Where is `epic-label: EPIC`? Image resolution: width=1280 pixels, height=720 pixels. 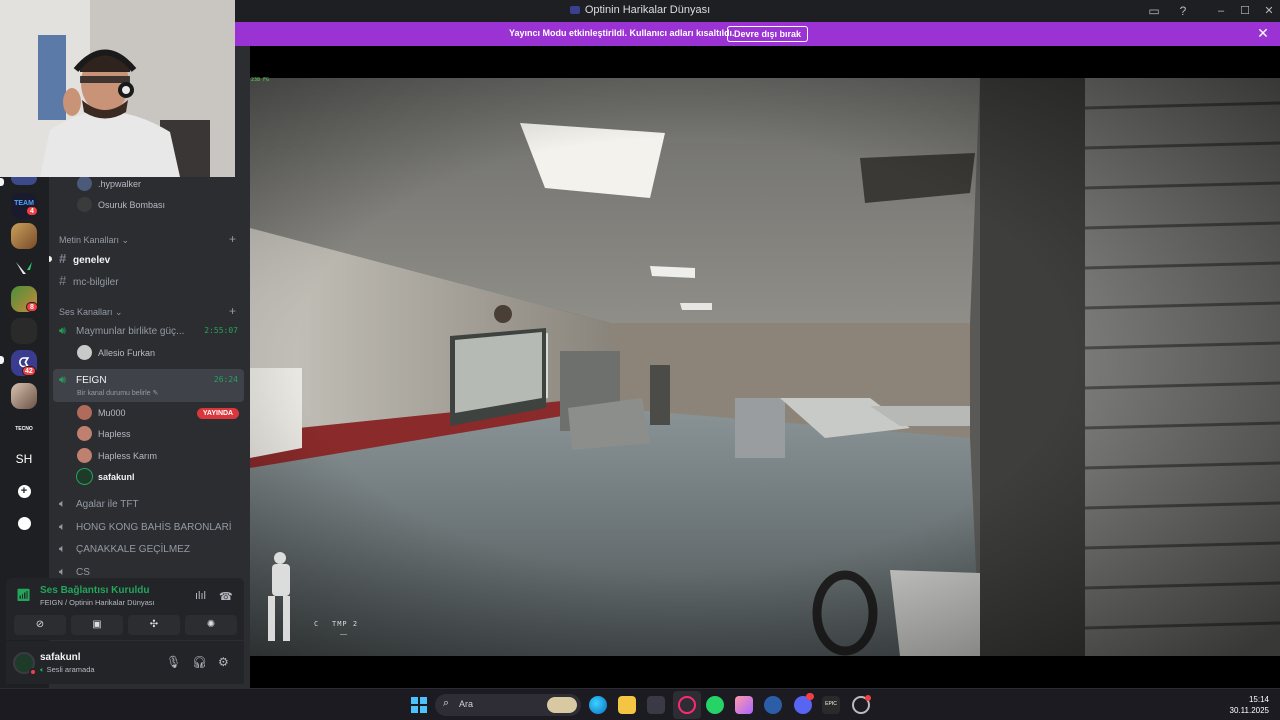 epic-label: EPIC is located at coordinates (831, 704).